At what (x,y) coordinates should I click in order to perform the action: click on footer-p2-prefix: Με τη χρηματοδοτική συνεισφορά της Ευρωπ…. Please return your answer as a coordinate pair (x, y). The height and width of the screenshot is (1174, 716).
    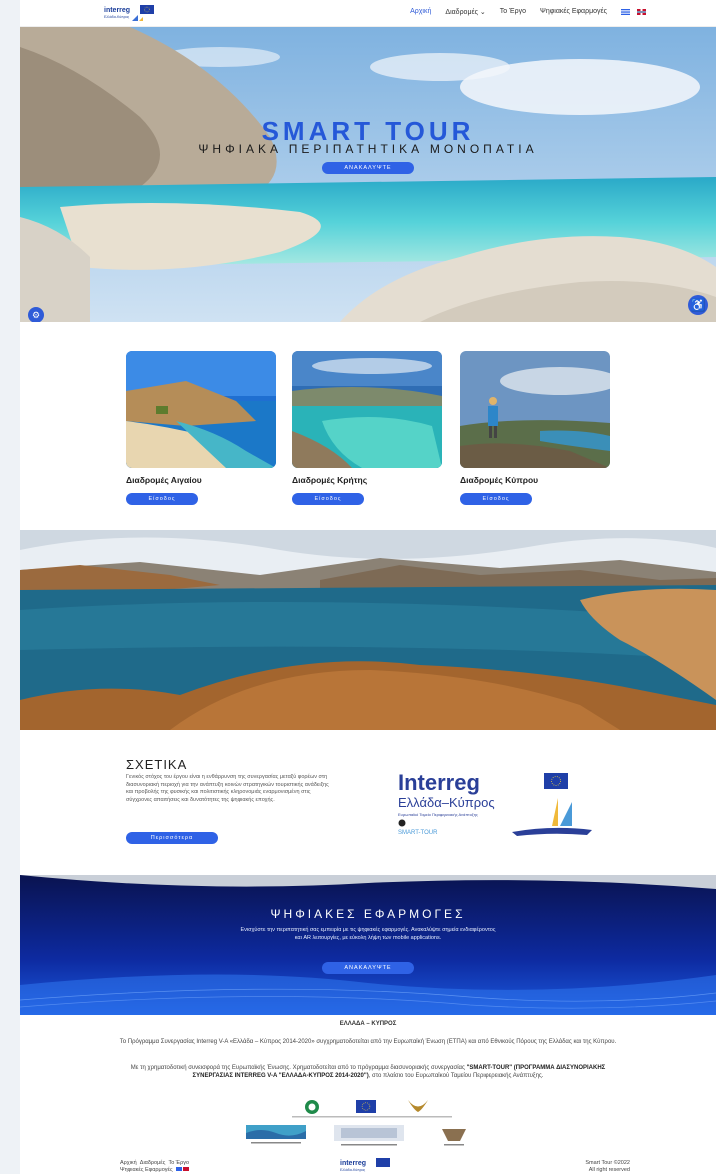
    Looking at the image, I should click on (298, 1068).